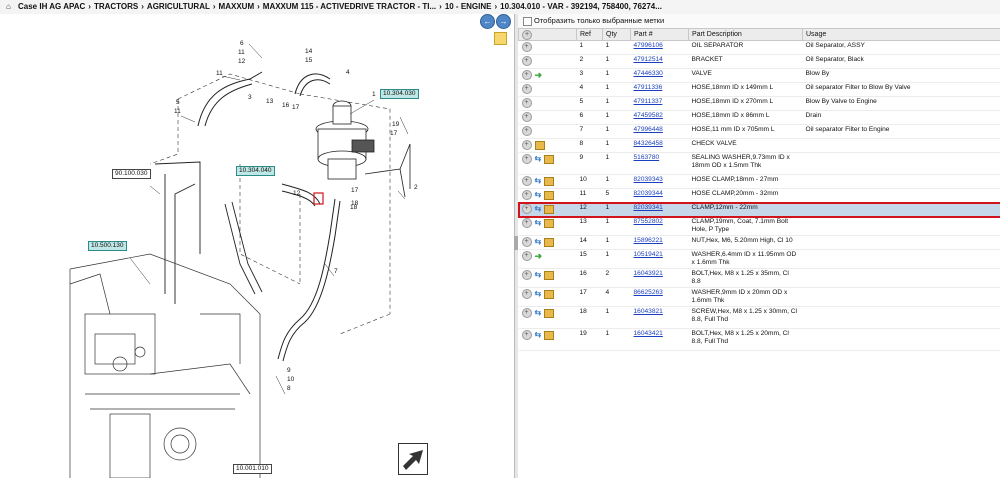 Image resolution: width=1000 pixels, height=478 pixels. What do you see at coordinates (659, 163) in the screenshot?
I see `row-part-number: 5163780` at bounding box center [659, 163].